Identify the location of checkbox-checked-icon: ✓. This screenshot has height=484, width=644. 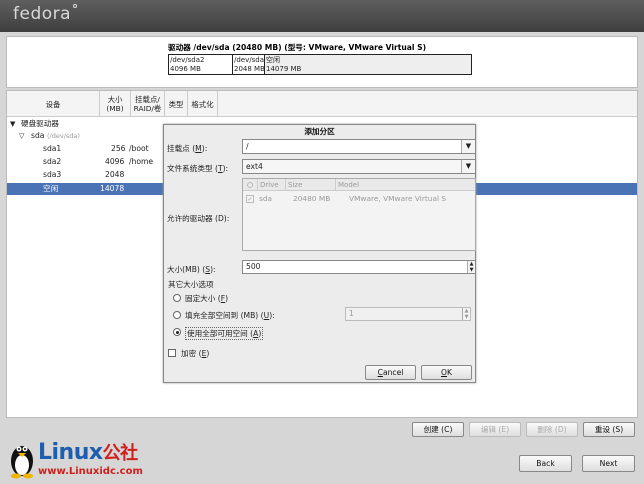
(250, 199).